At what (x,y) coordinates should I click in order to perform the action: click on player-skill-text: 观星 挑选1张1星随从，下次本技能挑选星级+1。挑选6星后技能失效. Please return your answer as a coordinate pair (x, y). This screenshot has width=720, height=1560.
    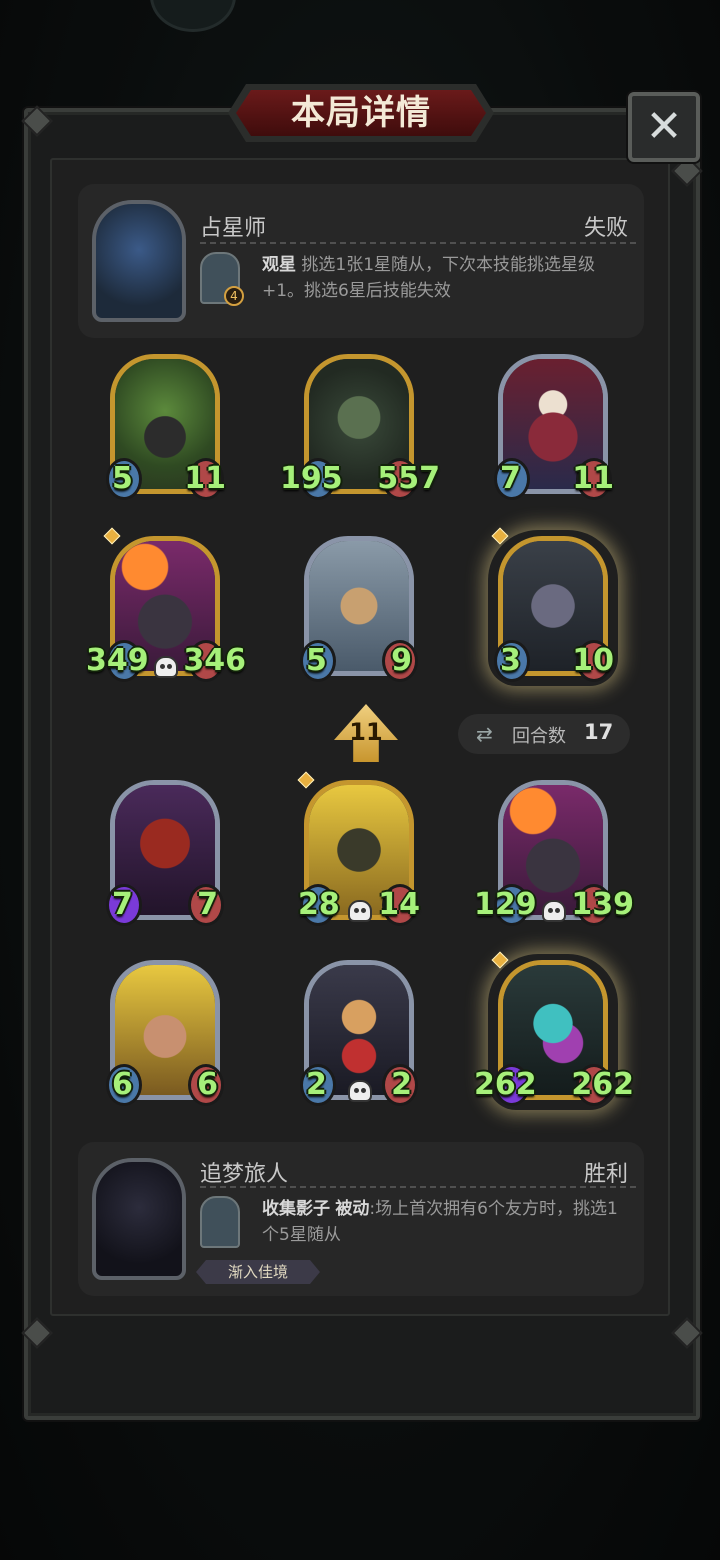
    Looking at the image, I should click on (446, 278).